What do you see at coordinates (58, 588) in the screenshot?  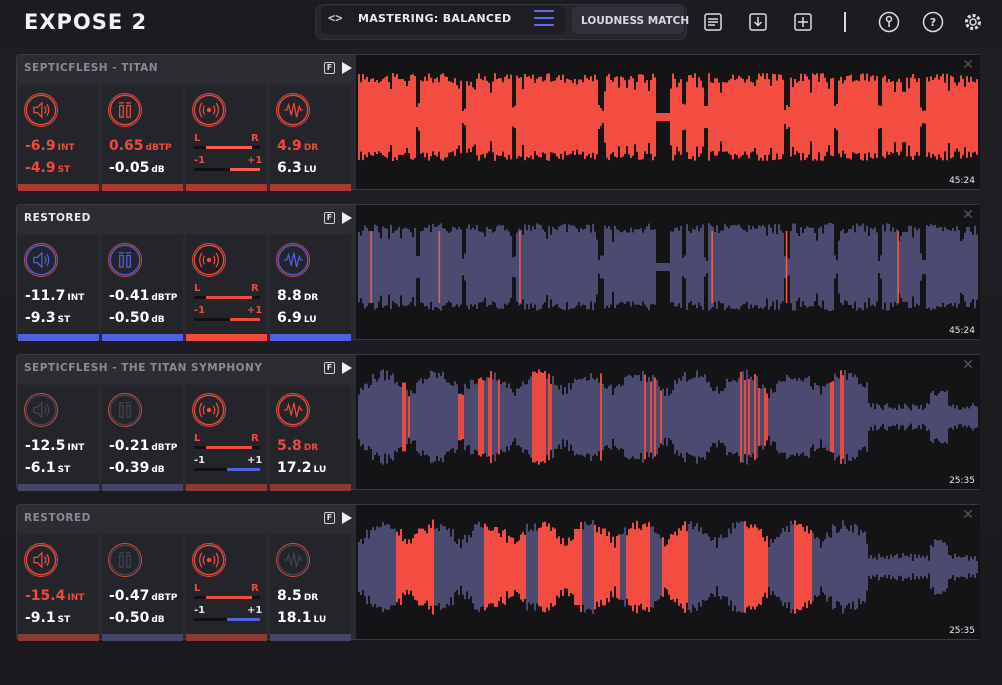 I see `loudness-meter: -15.4 INT -9.1 ST` at bounding box center [58, 588].